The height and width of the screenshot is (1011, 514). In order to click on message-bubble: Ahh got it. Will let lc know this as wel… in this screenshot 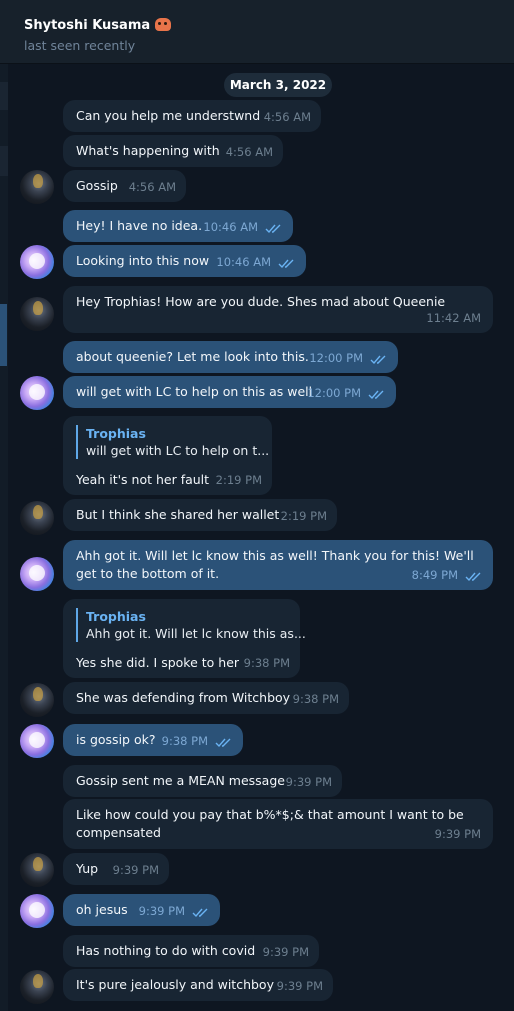, I will do `click(278, 565)`.